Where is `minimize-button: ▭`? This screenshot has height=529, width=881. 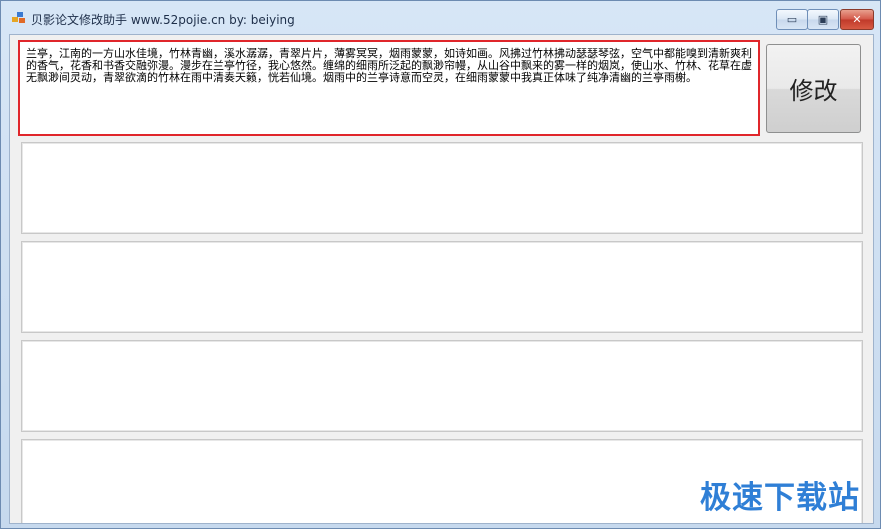 minimize-button: ▭ is located at coordinates (792, 19).